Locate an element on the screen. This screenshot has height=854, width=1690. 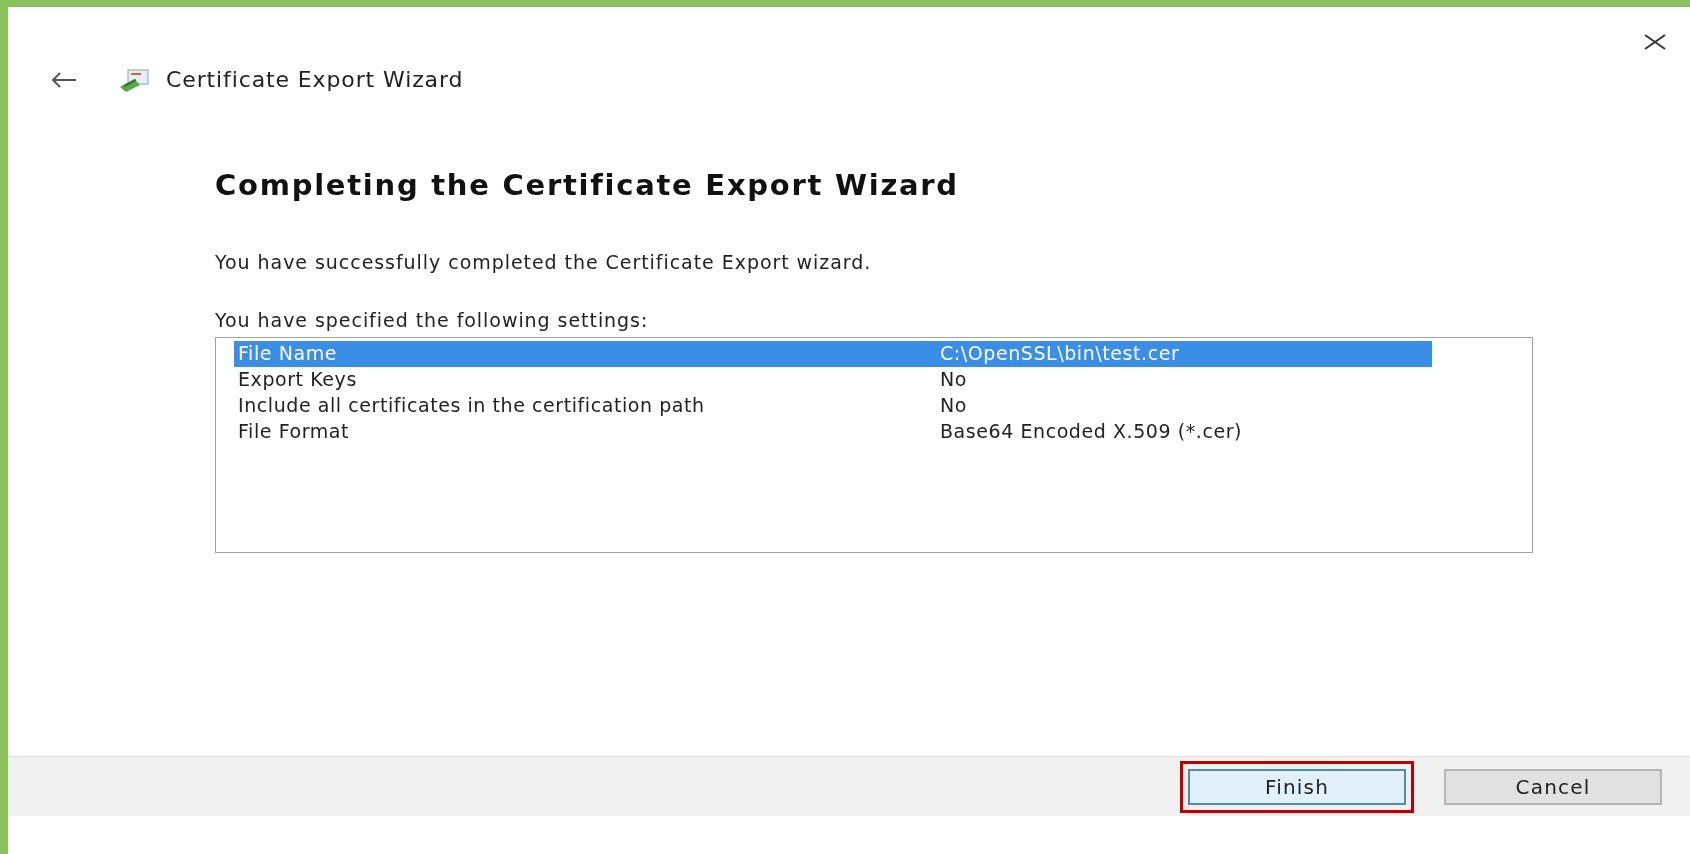
settings-row: File Format Base64 Encoded X.509 (*.cer) is located at coordinates (833, 431).